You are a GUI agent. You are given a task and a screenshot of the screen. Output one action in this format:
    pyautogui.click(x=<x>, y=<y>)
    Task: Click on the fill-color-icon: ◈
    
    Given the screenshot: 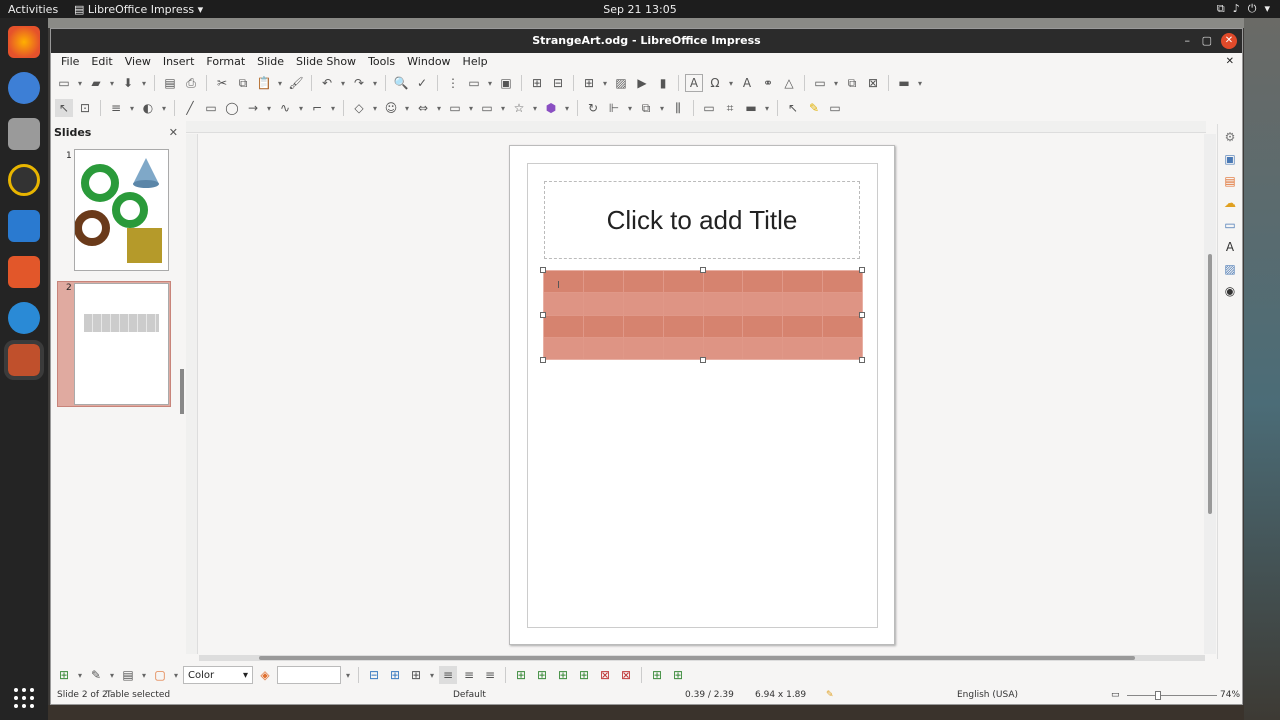 What is the action you would take?
    pyautogui.click(x=265, y=675)
    